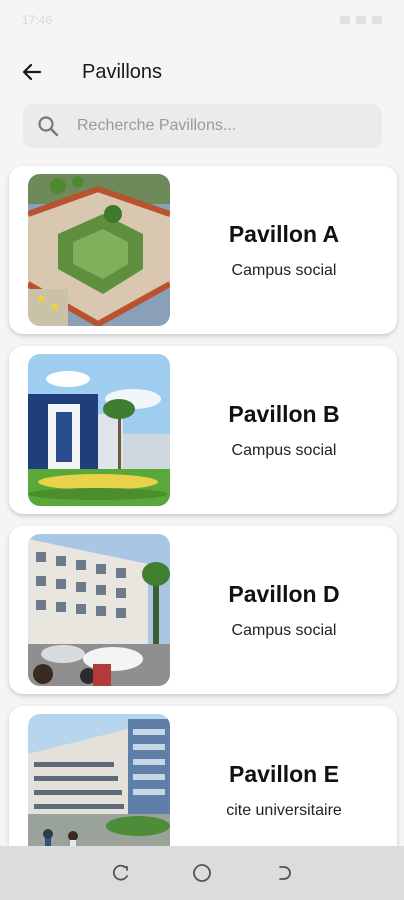 The width and height of the screenshot is (404, 900). I want to click on system-back-button, so click(283, 873).